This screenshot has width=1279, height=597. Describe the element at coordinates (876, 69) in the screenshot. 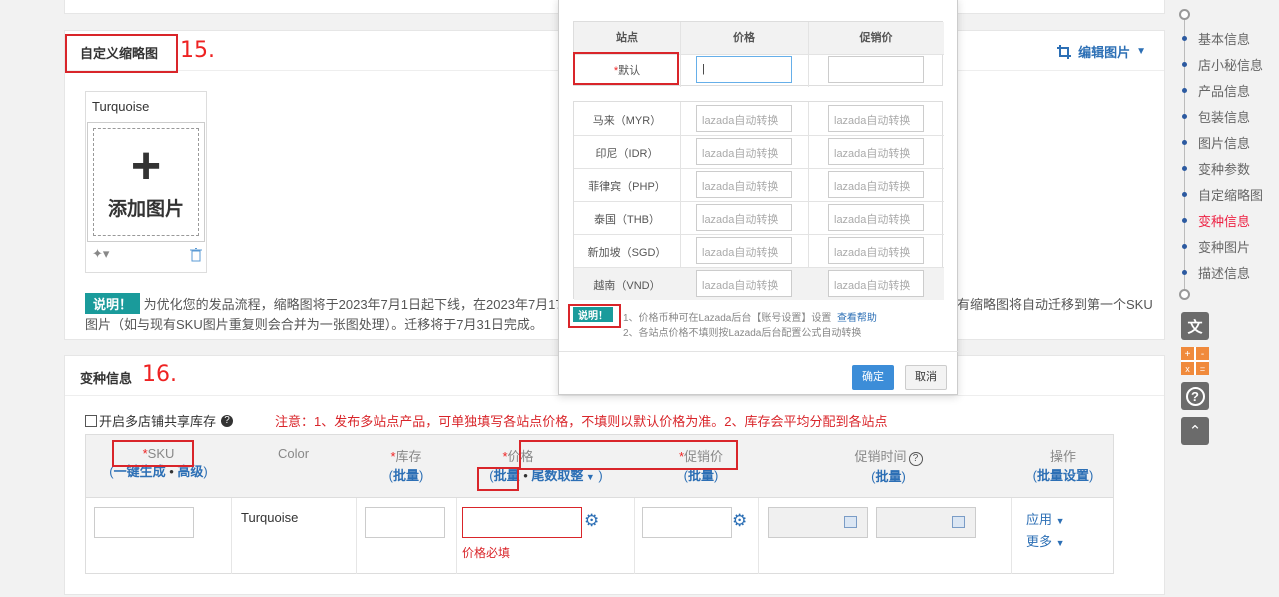

I see `default-promo-input` at that location.